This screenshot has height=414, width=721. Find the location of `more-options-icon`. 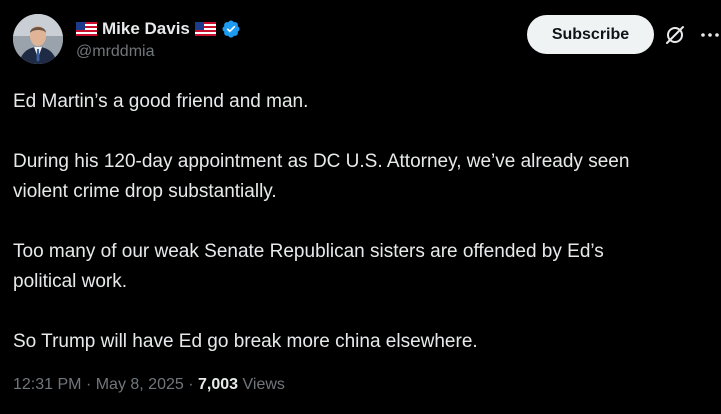

more-options-icon is located at coordinates (710, 35).